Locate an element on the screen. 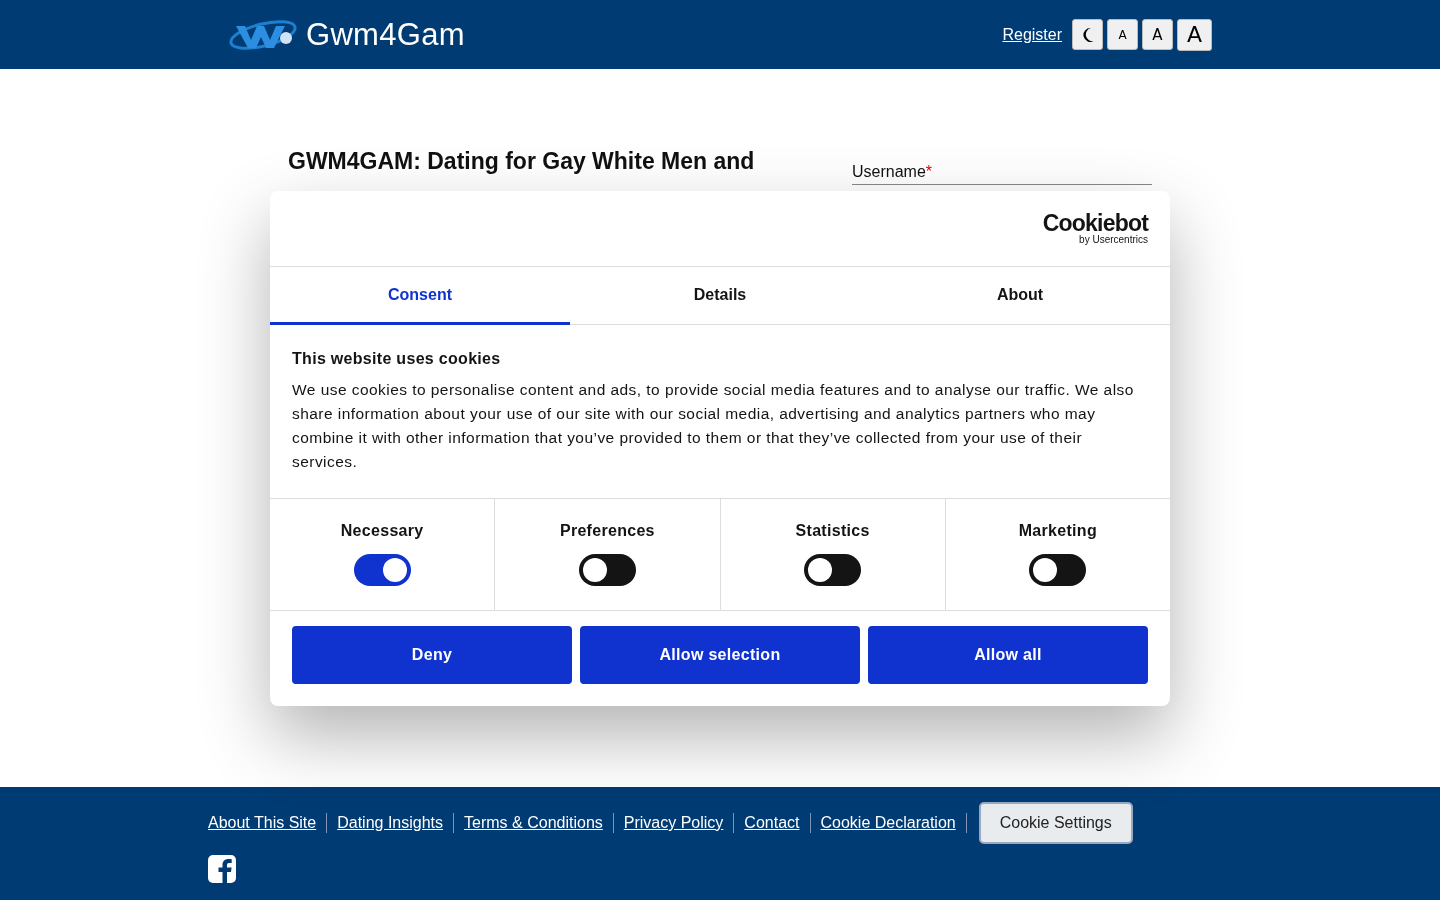 This screenshot has width=1440, height=900. dialog-tab: Details is located at coordinates (720, 296).